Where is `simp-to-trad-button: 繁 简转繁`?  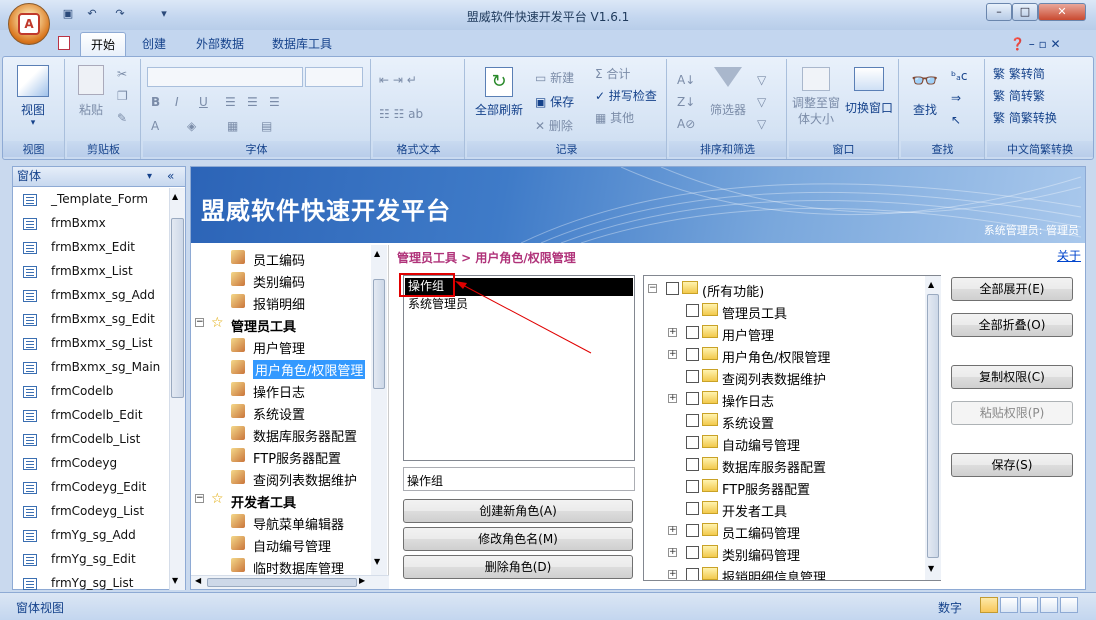
simp-to-trad-button: 繁 简转繁 is located at coordinates (1019, 95).